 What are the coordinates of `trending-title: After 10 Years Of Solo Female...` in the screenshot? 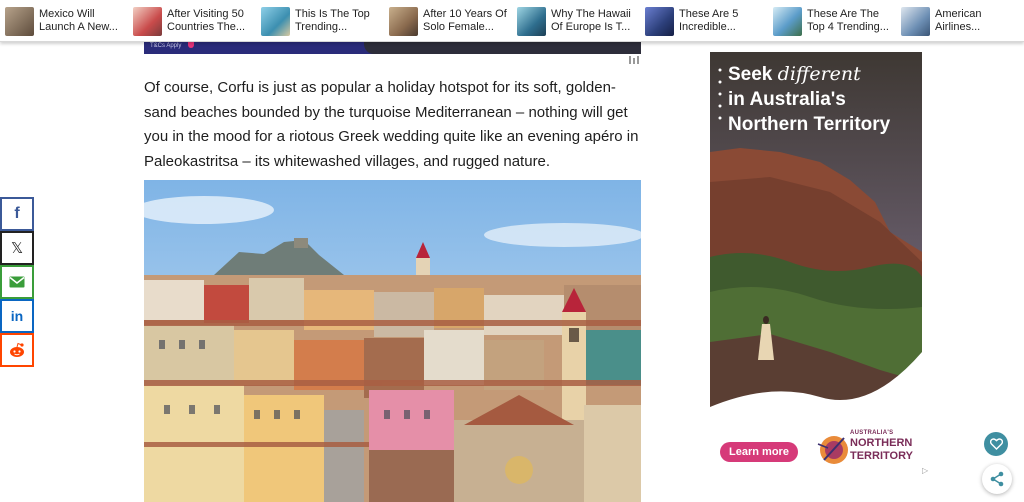 It's located at (465, 20).